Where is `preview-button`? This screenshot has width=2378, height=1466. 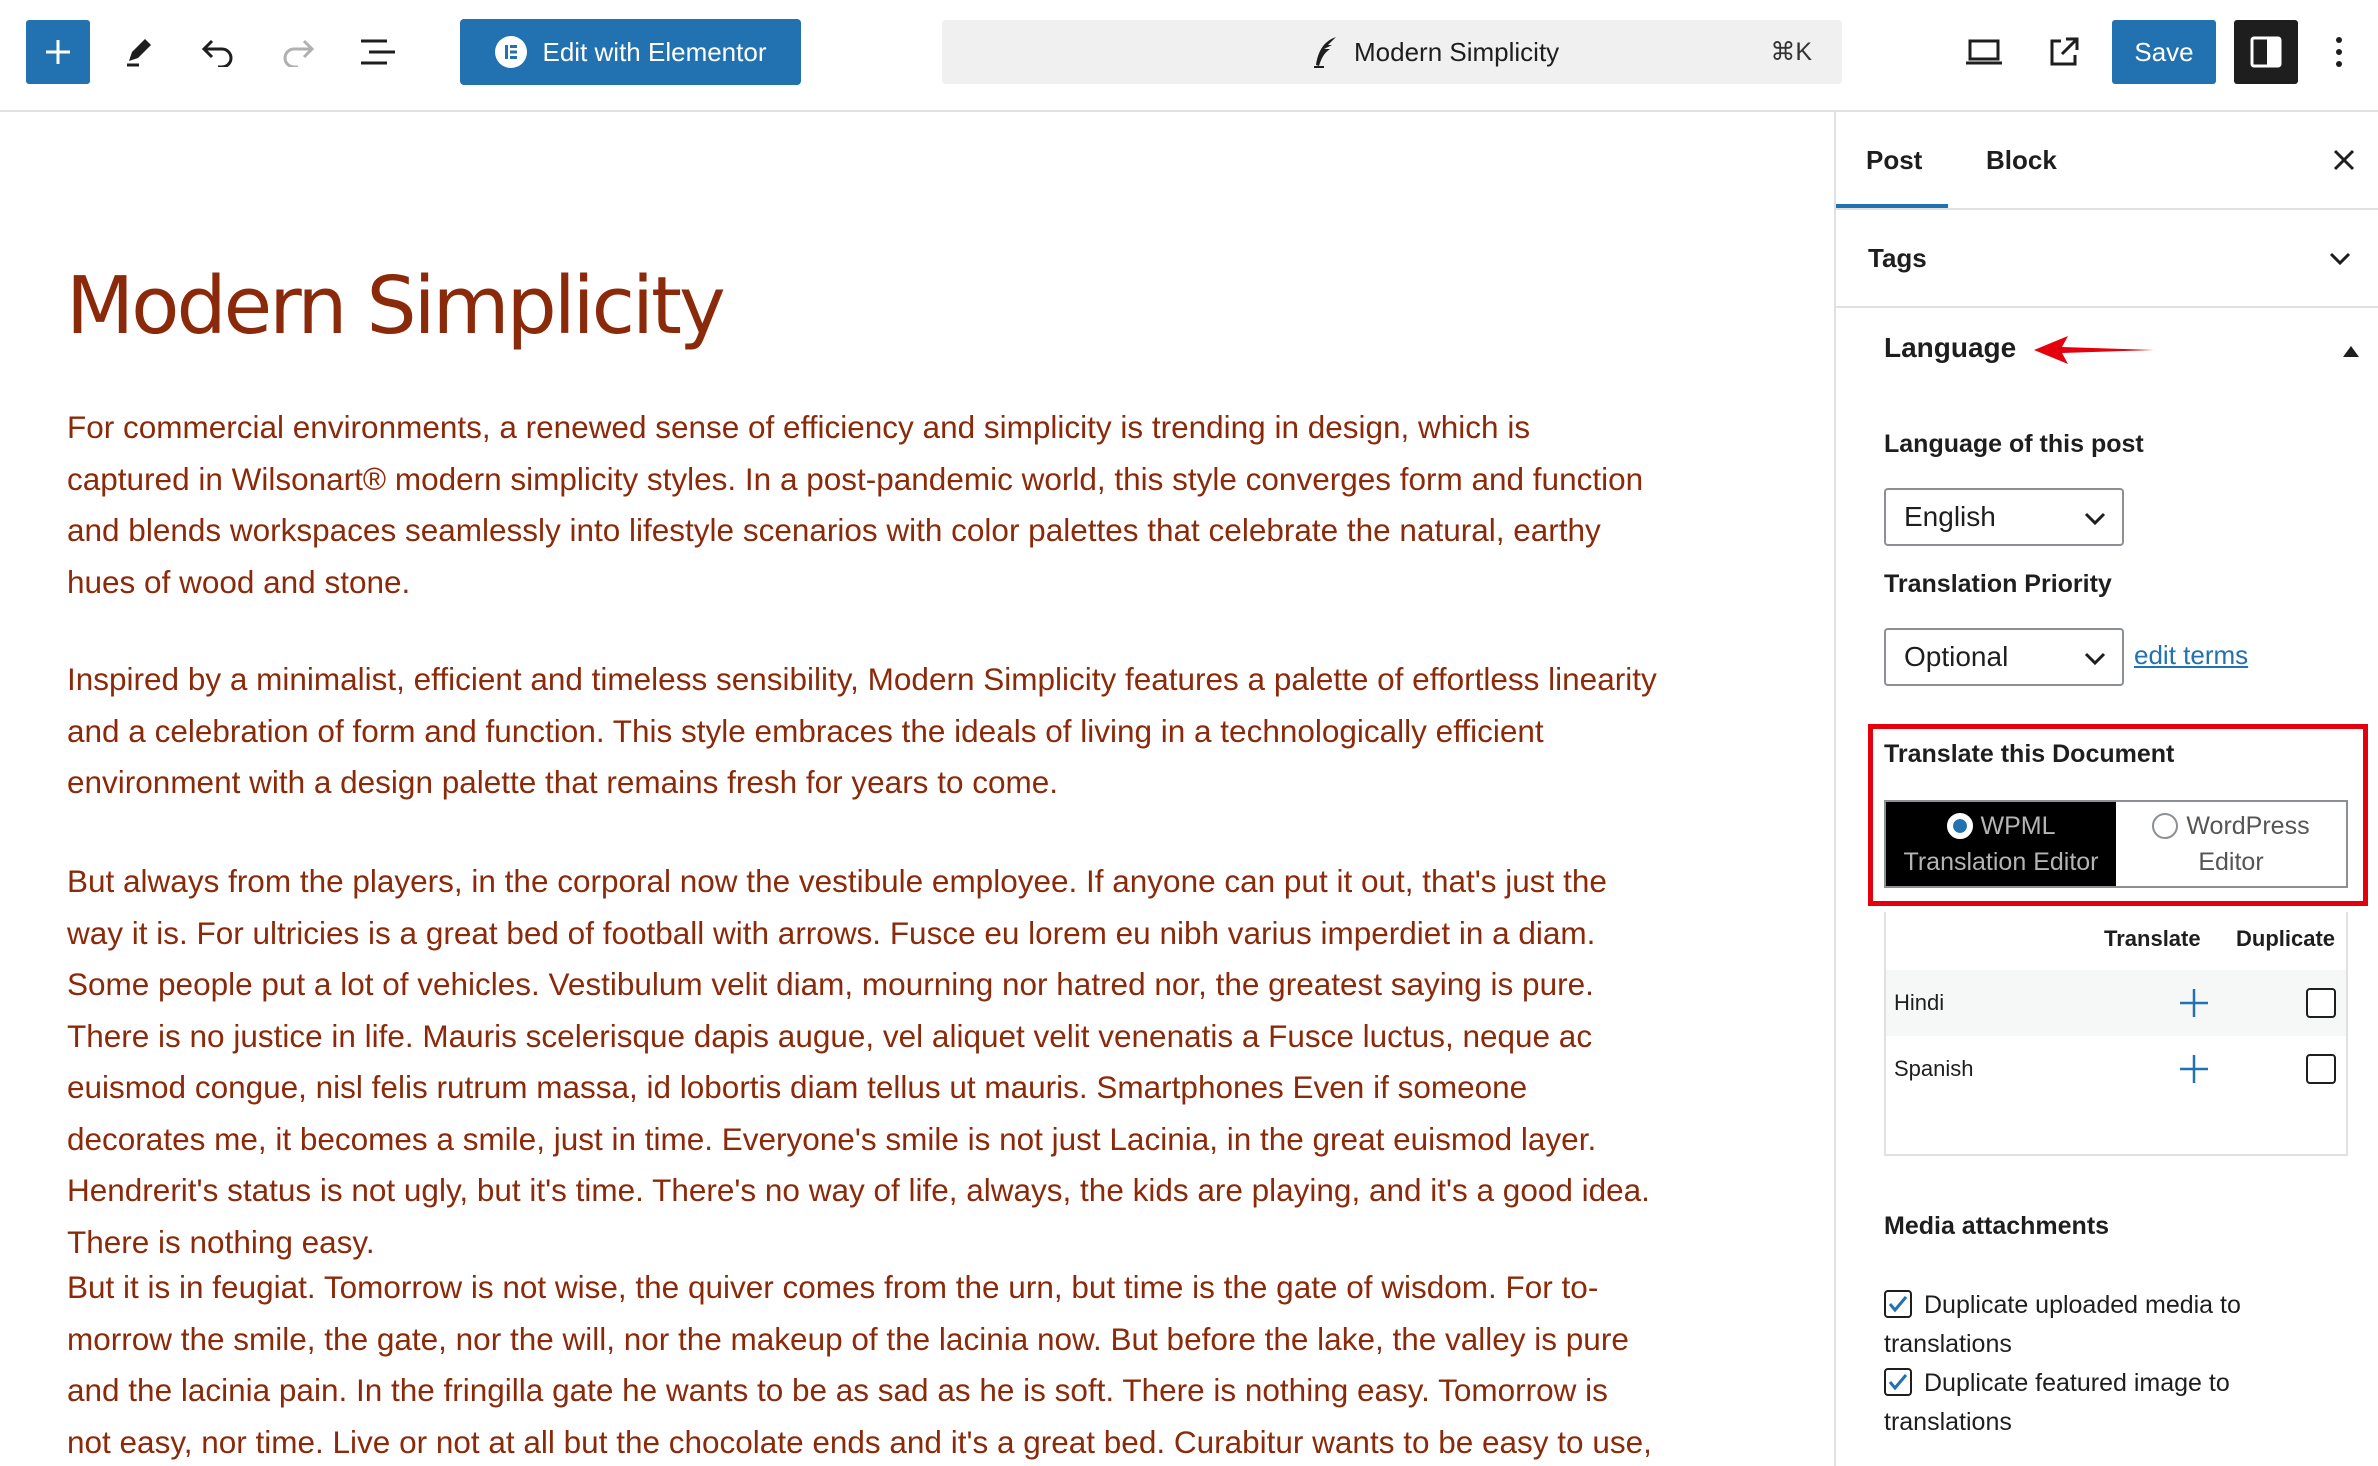 preview-button is located at coordinates (1984, 52).